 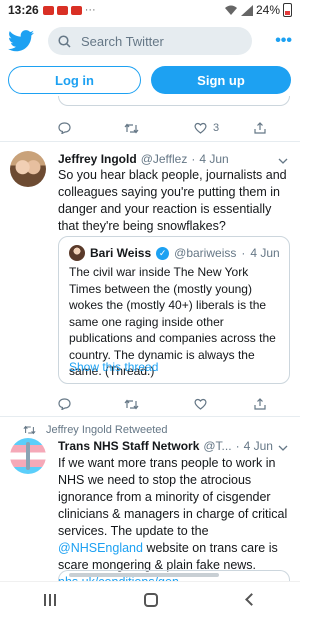 What do you see at coordinates (113, 367) in the screenshot?
I see `show-thread-link: Show this thread` at bounding box center [113, 367].